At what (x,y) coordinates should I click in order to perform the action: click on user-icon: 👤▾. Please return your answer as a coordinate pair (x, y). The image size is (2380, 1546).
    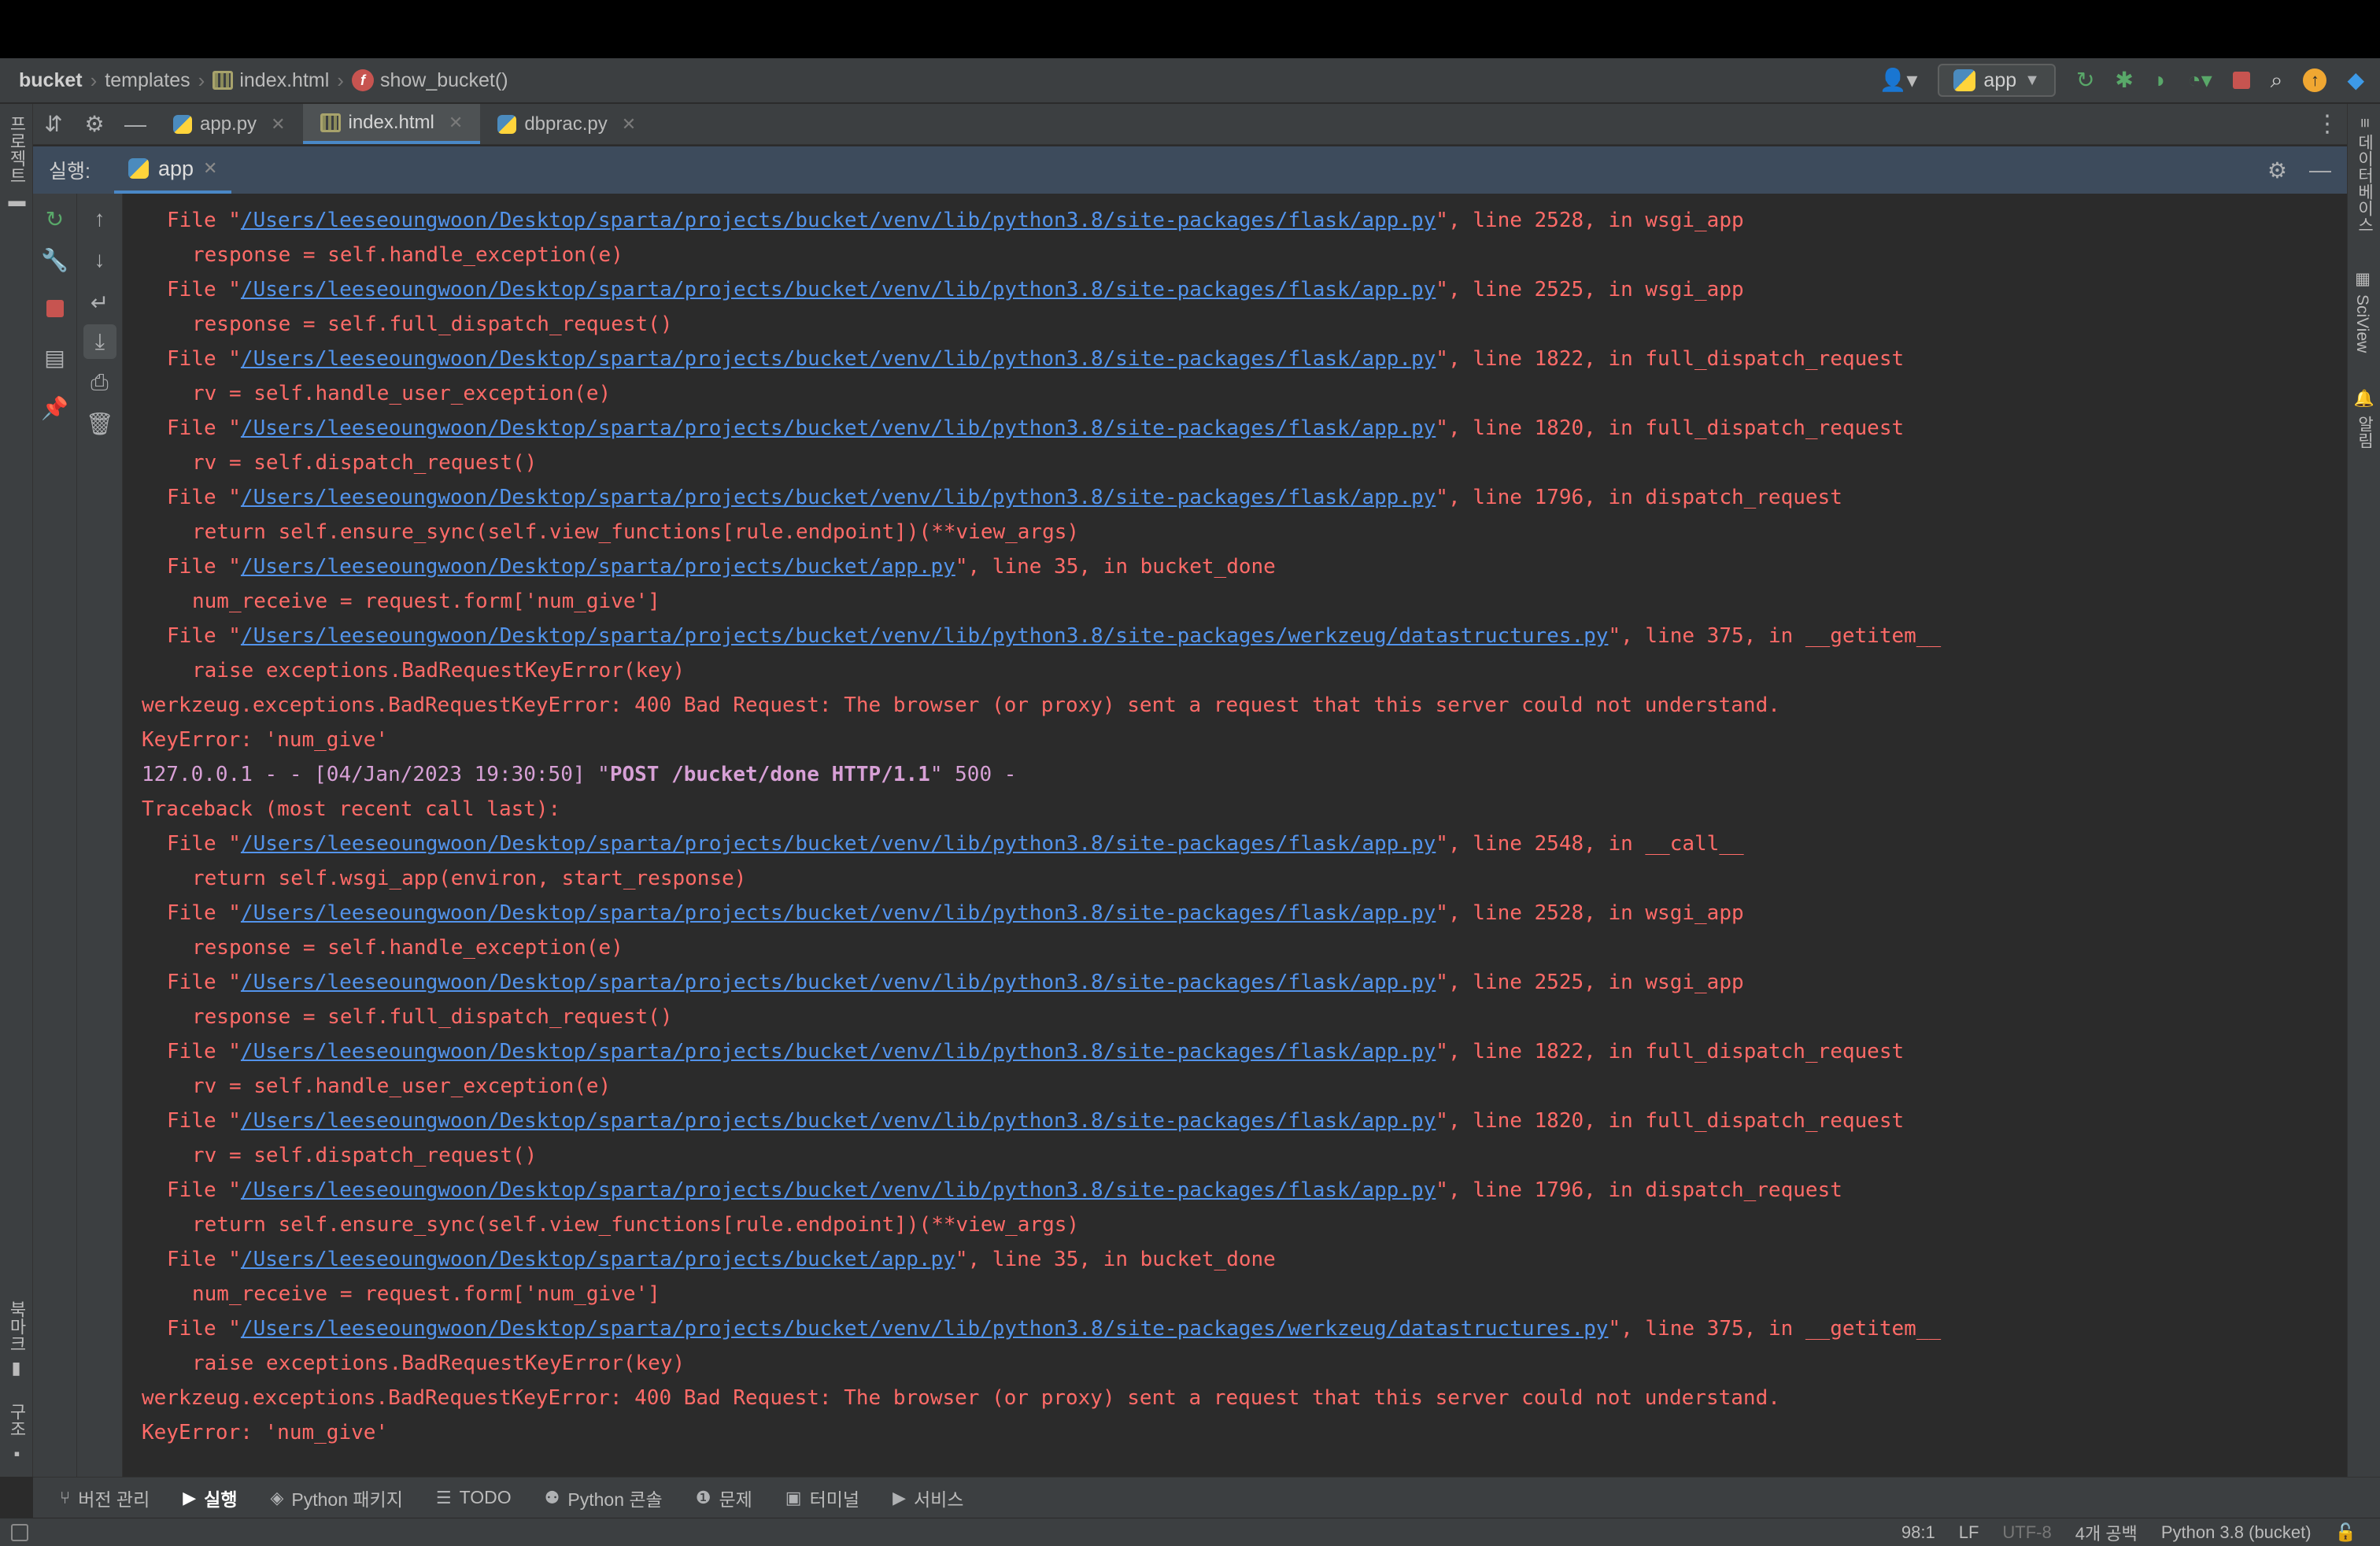
    Looking at the image, I should click on (1898, 80).